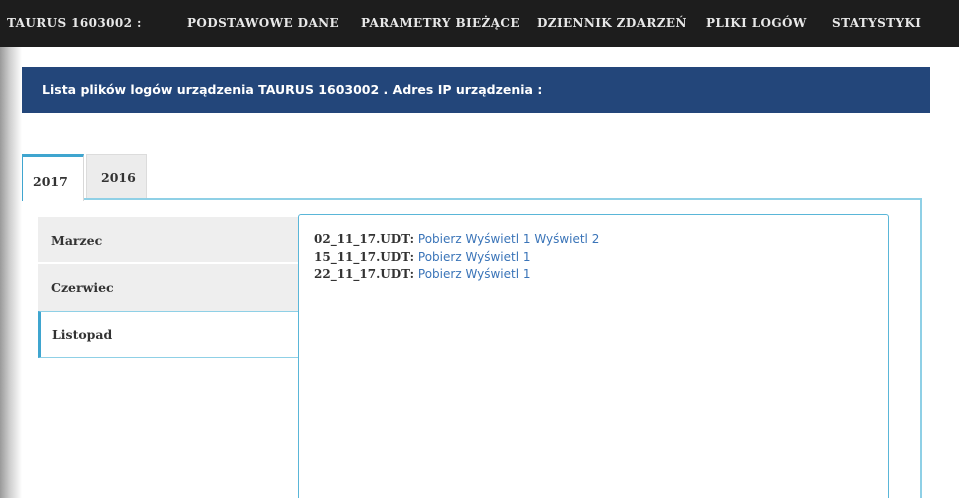  I want to click on month-item-czerwiec: Czerwiec, so click(168, 287).